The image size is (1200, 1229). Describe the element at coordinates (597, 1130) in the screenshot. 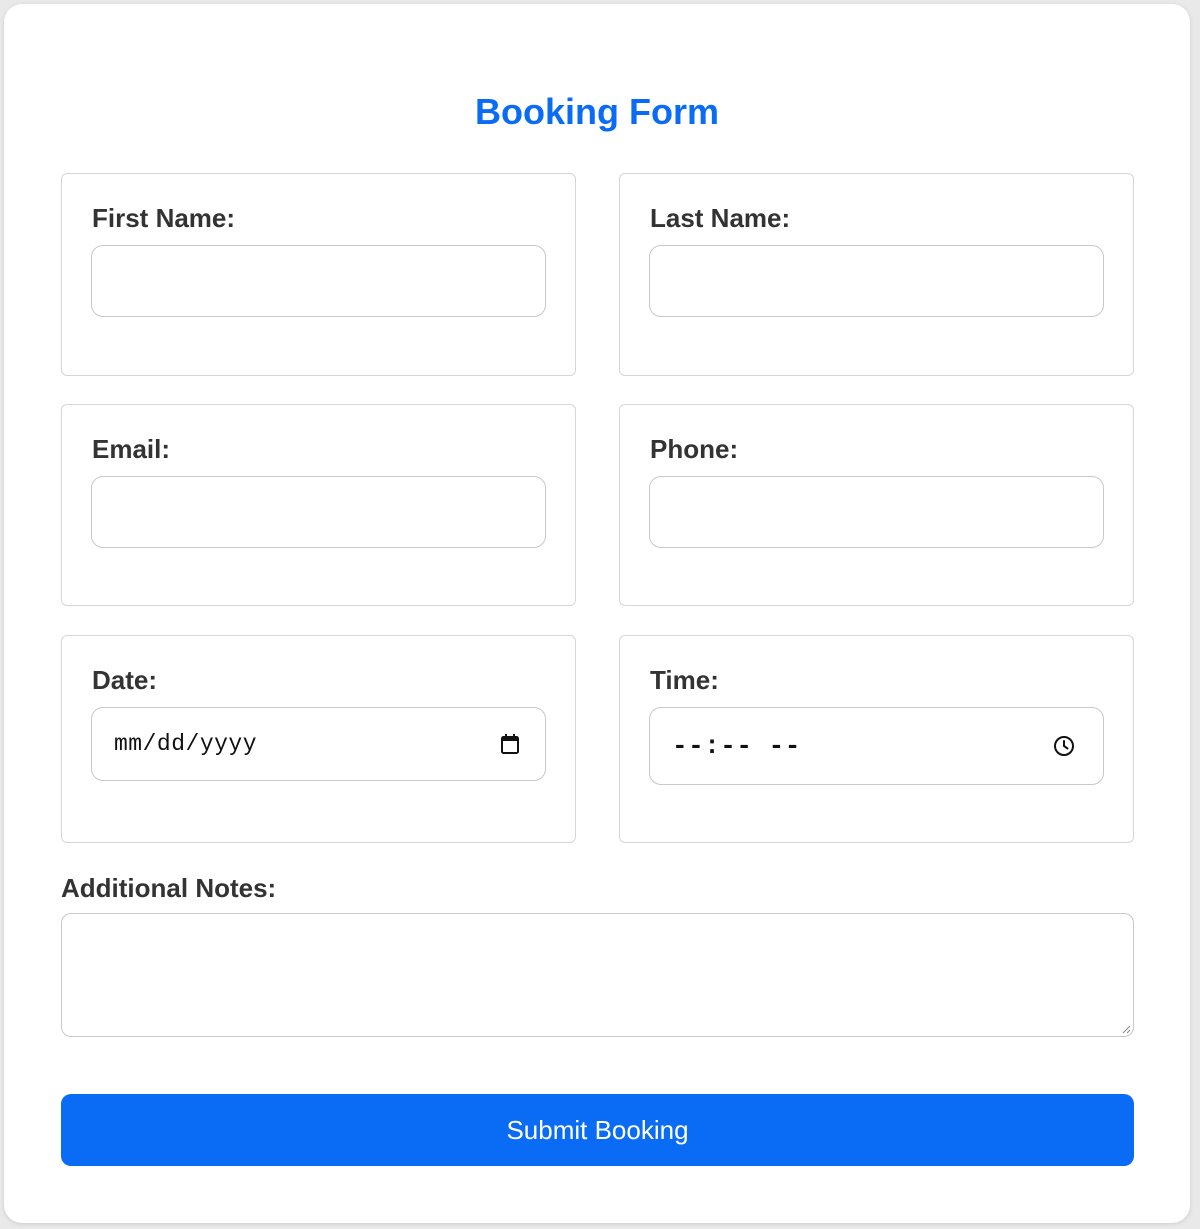

I see `submit-booking-button: Submit Booking` at that location.